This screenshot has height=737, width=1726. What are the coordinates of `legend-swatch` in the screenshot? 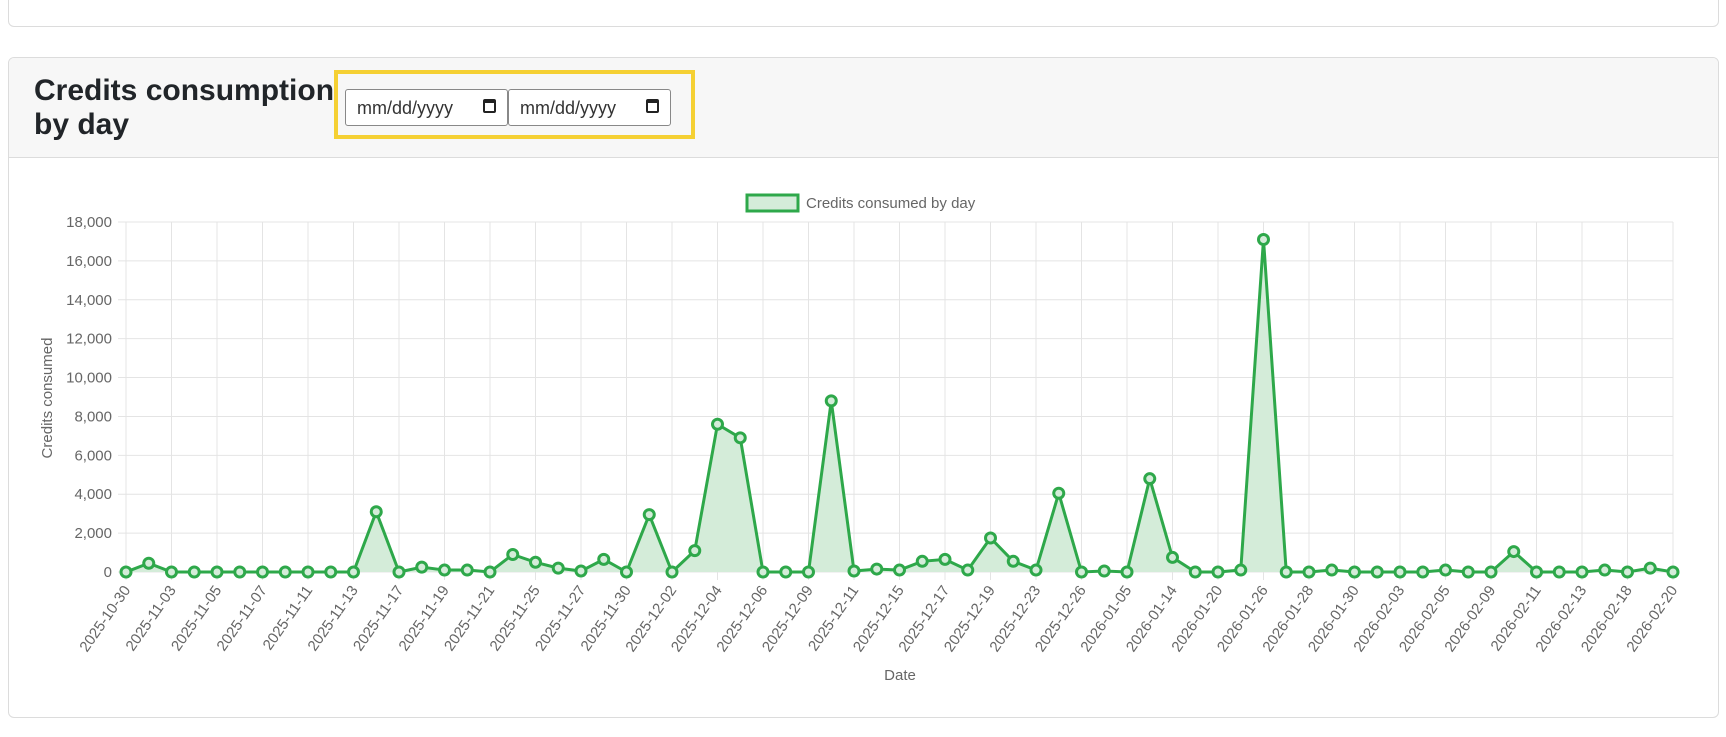 It's located at (772, 203).